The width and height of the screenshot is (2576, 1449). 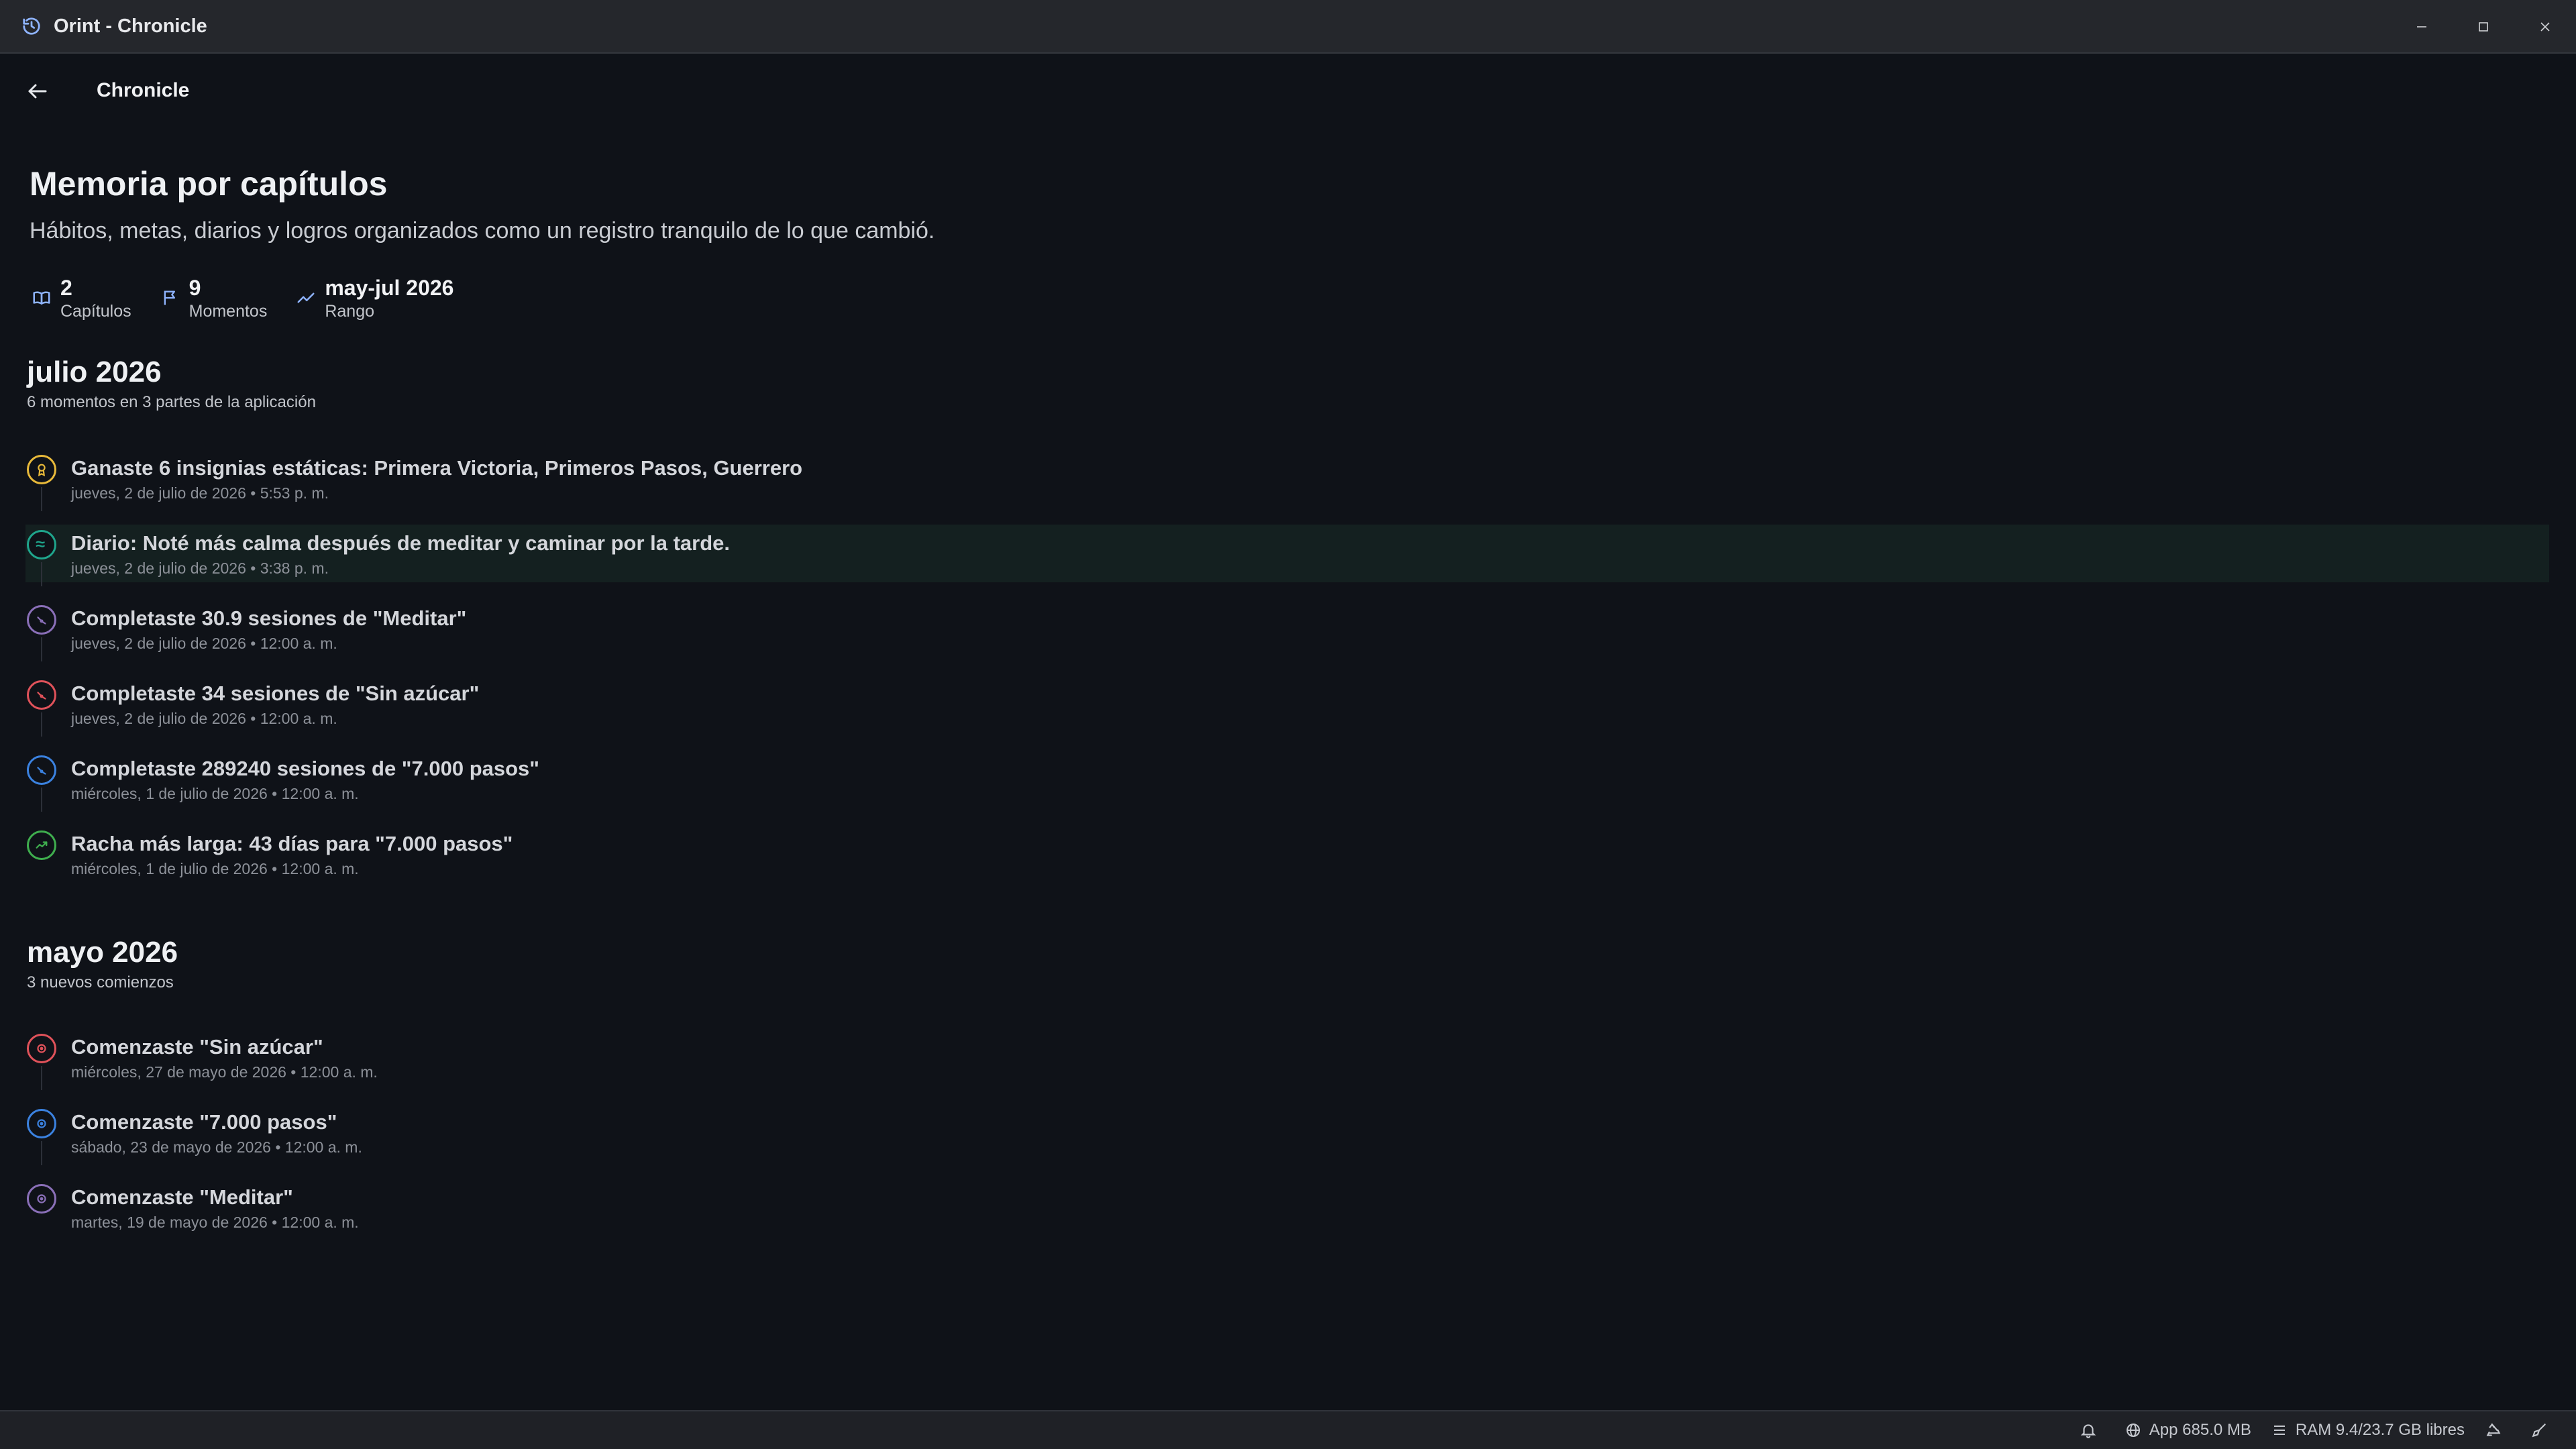 I want to click on stat-label: Momentos, so click(x=228, y=311).